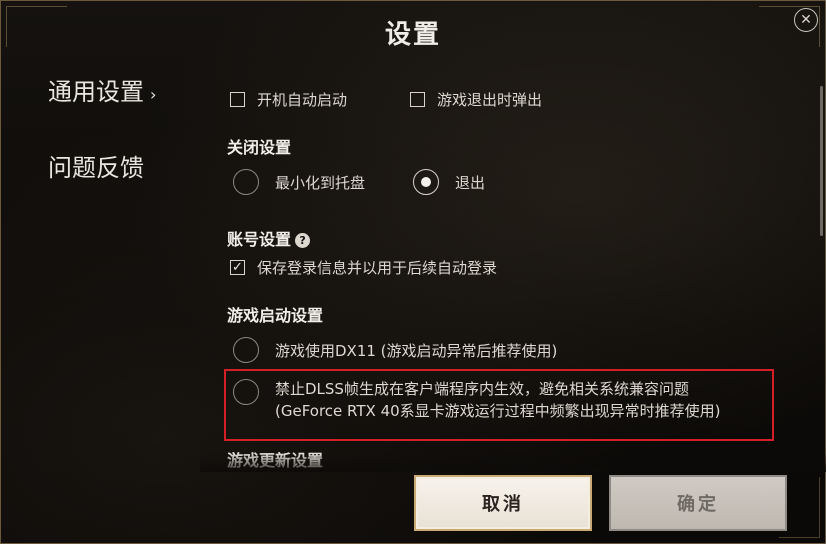 This screenshot has width=826, height=544. What do you see at coordinates (412, 35) in the screenshot?
I see `window-title: 设置` at bounding box center [412, 35].